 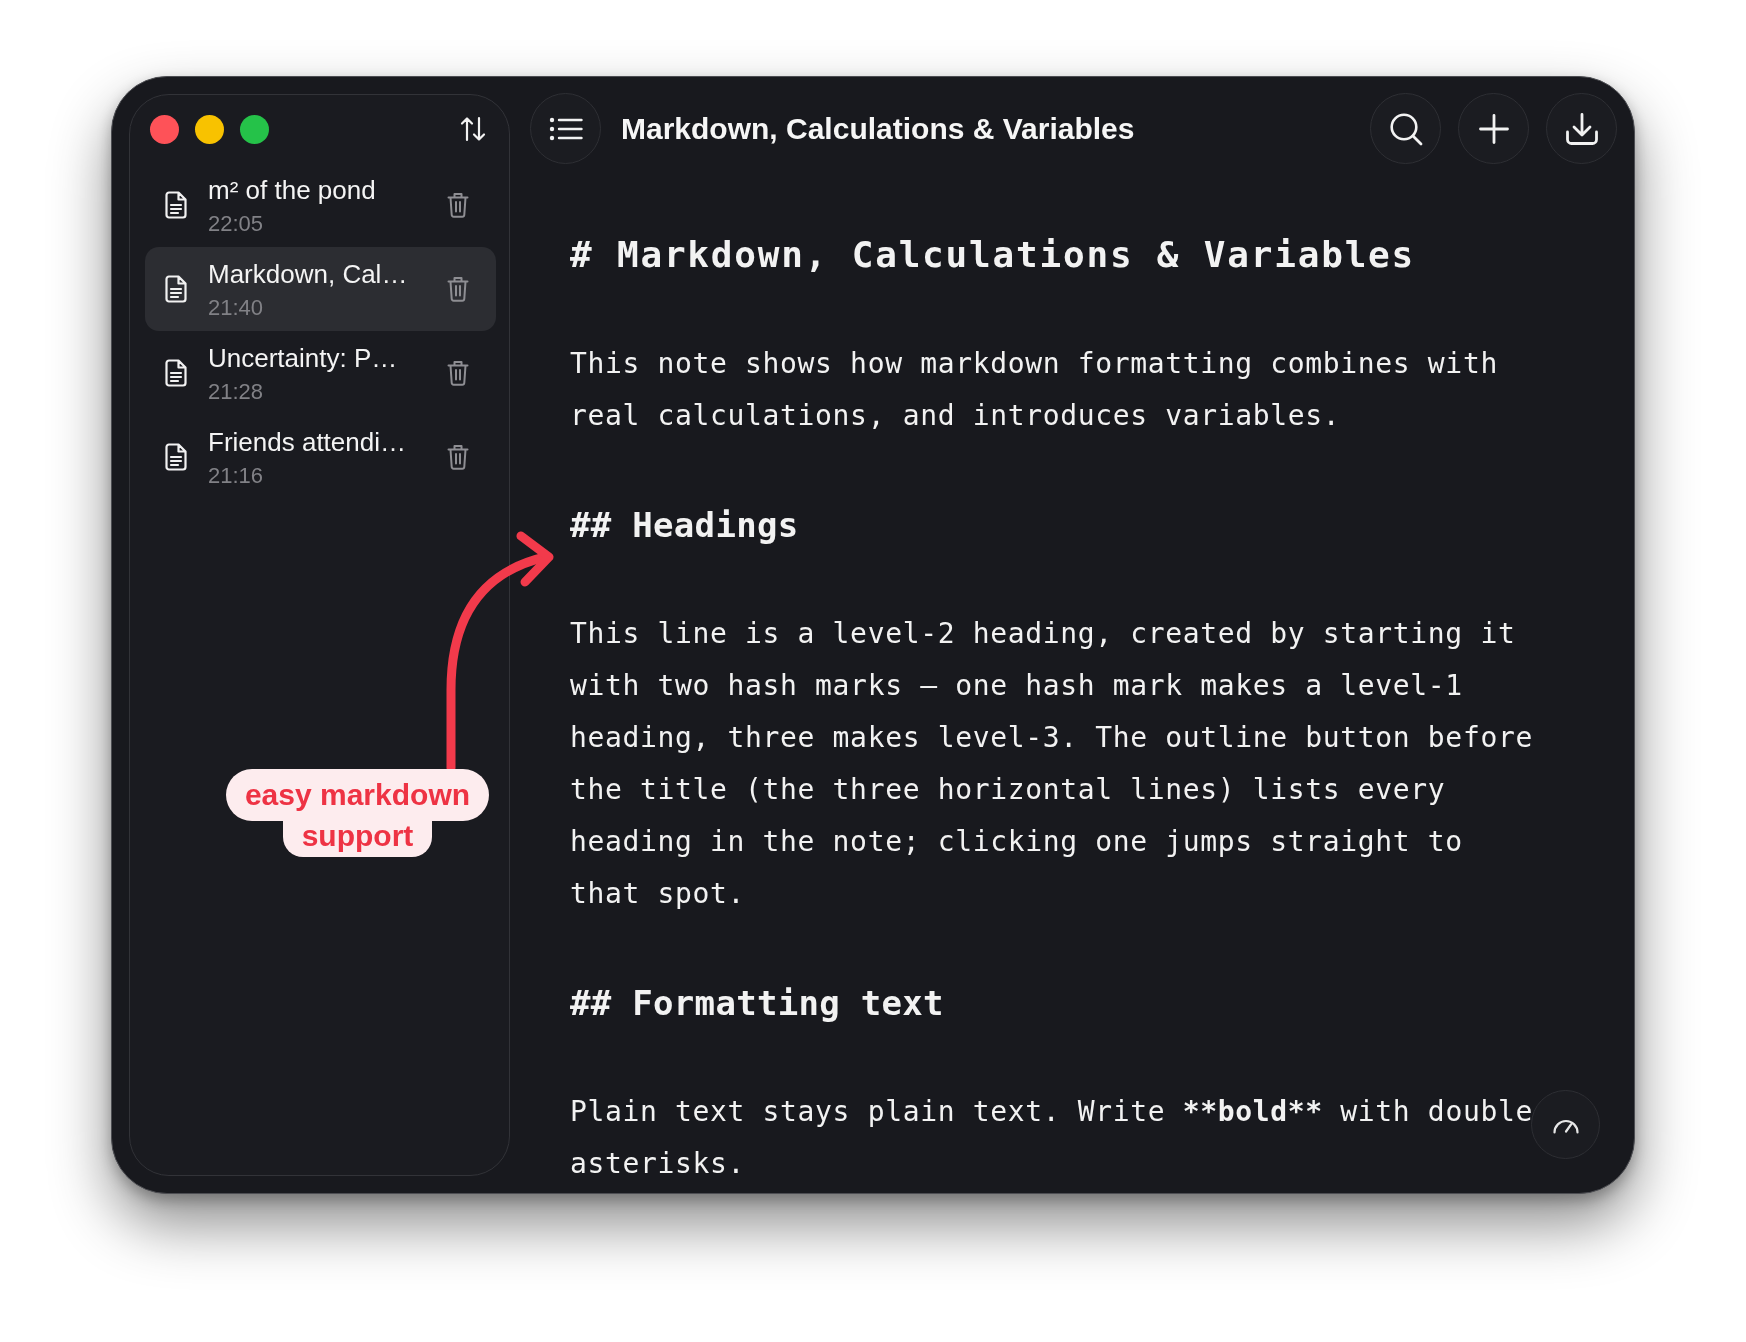 I want to click on heading-2-line: ## Headings, so click(x=684, y=525).